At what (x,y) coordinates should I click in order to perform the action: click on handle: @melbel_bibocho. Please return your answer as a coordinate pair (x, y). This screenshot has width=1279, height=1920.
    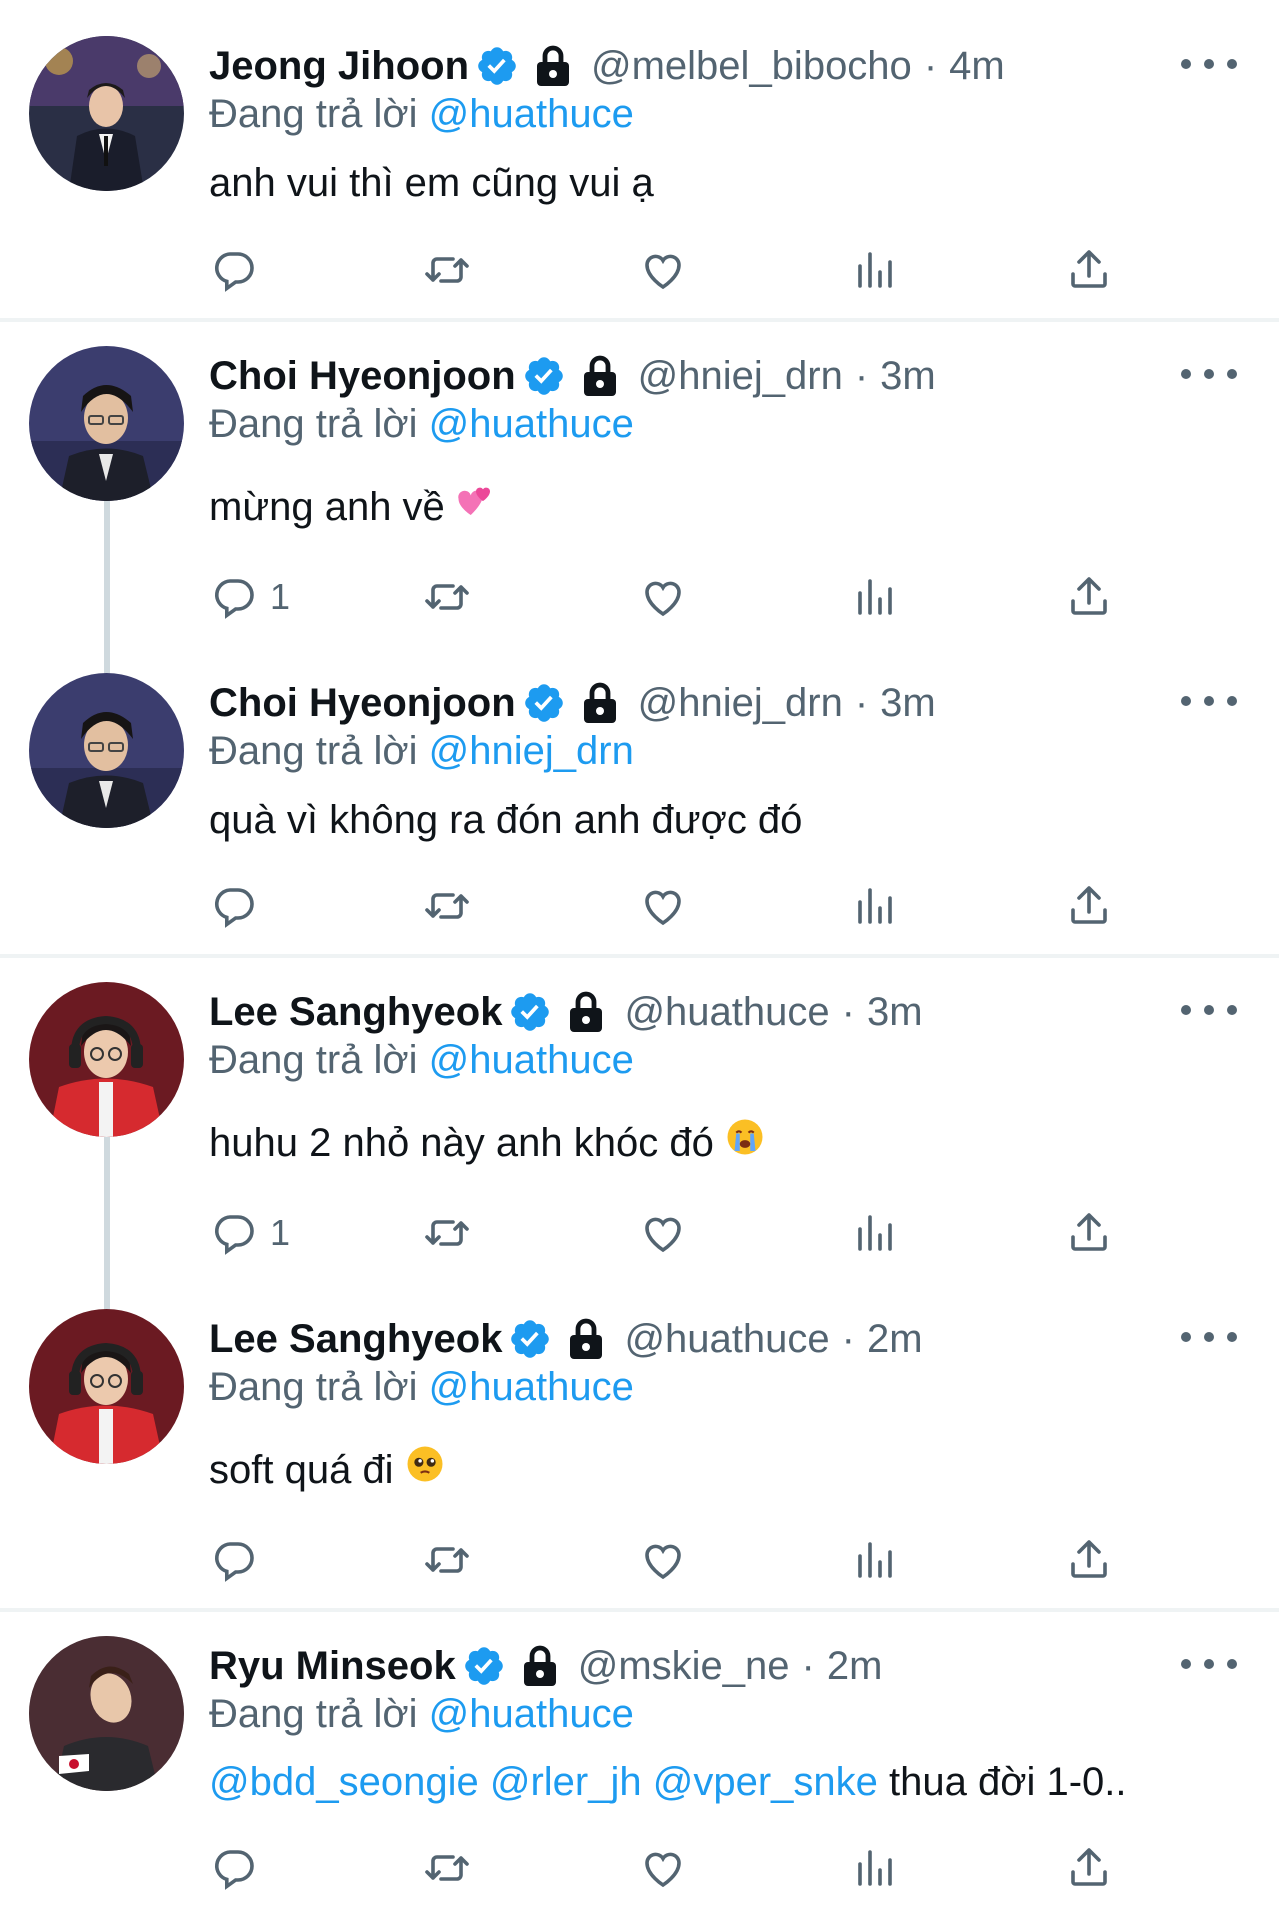
    Looking at the image, I should click on (751, 66).